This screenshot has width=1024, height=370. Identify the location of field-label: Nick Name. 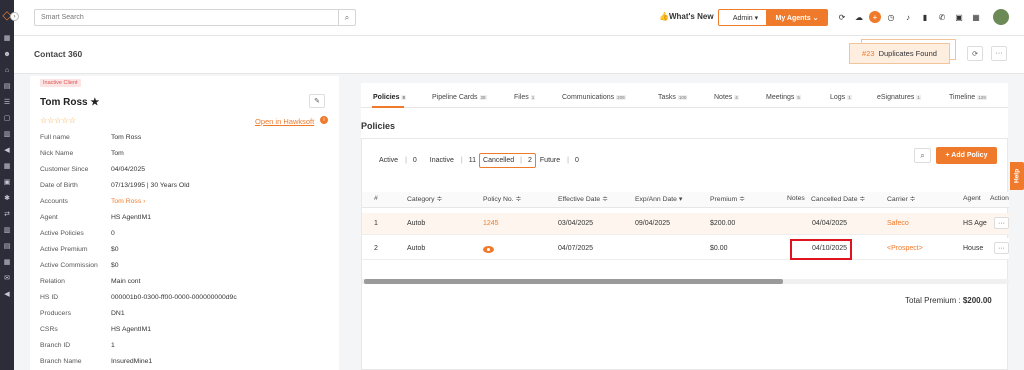
(57, 153).